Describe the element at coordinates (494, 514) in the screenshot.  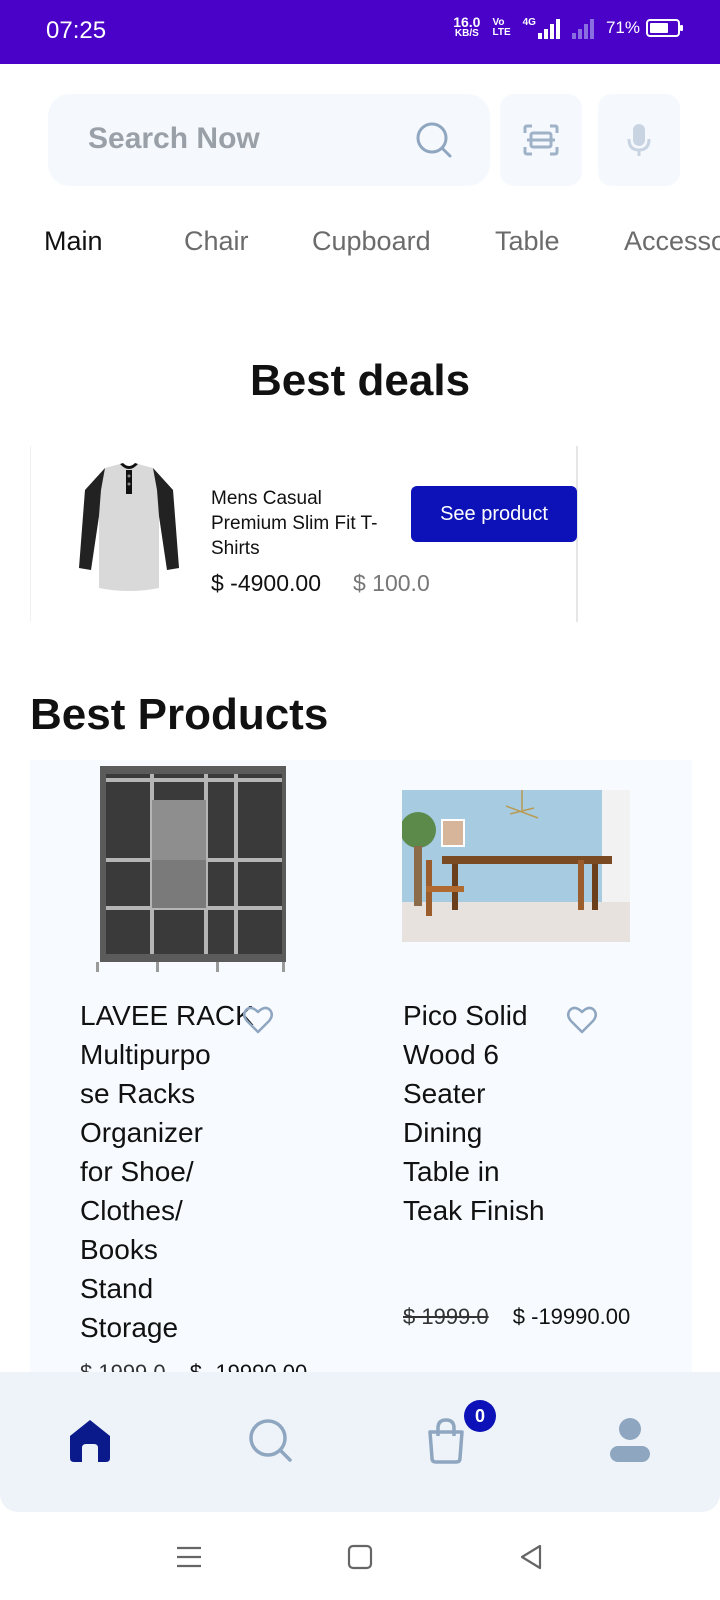
I see `see-product-button: See product` at that location.